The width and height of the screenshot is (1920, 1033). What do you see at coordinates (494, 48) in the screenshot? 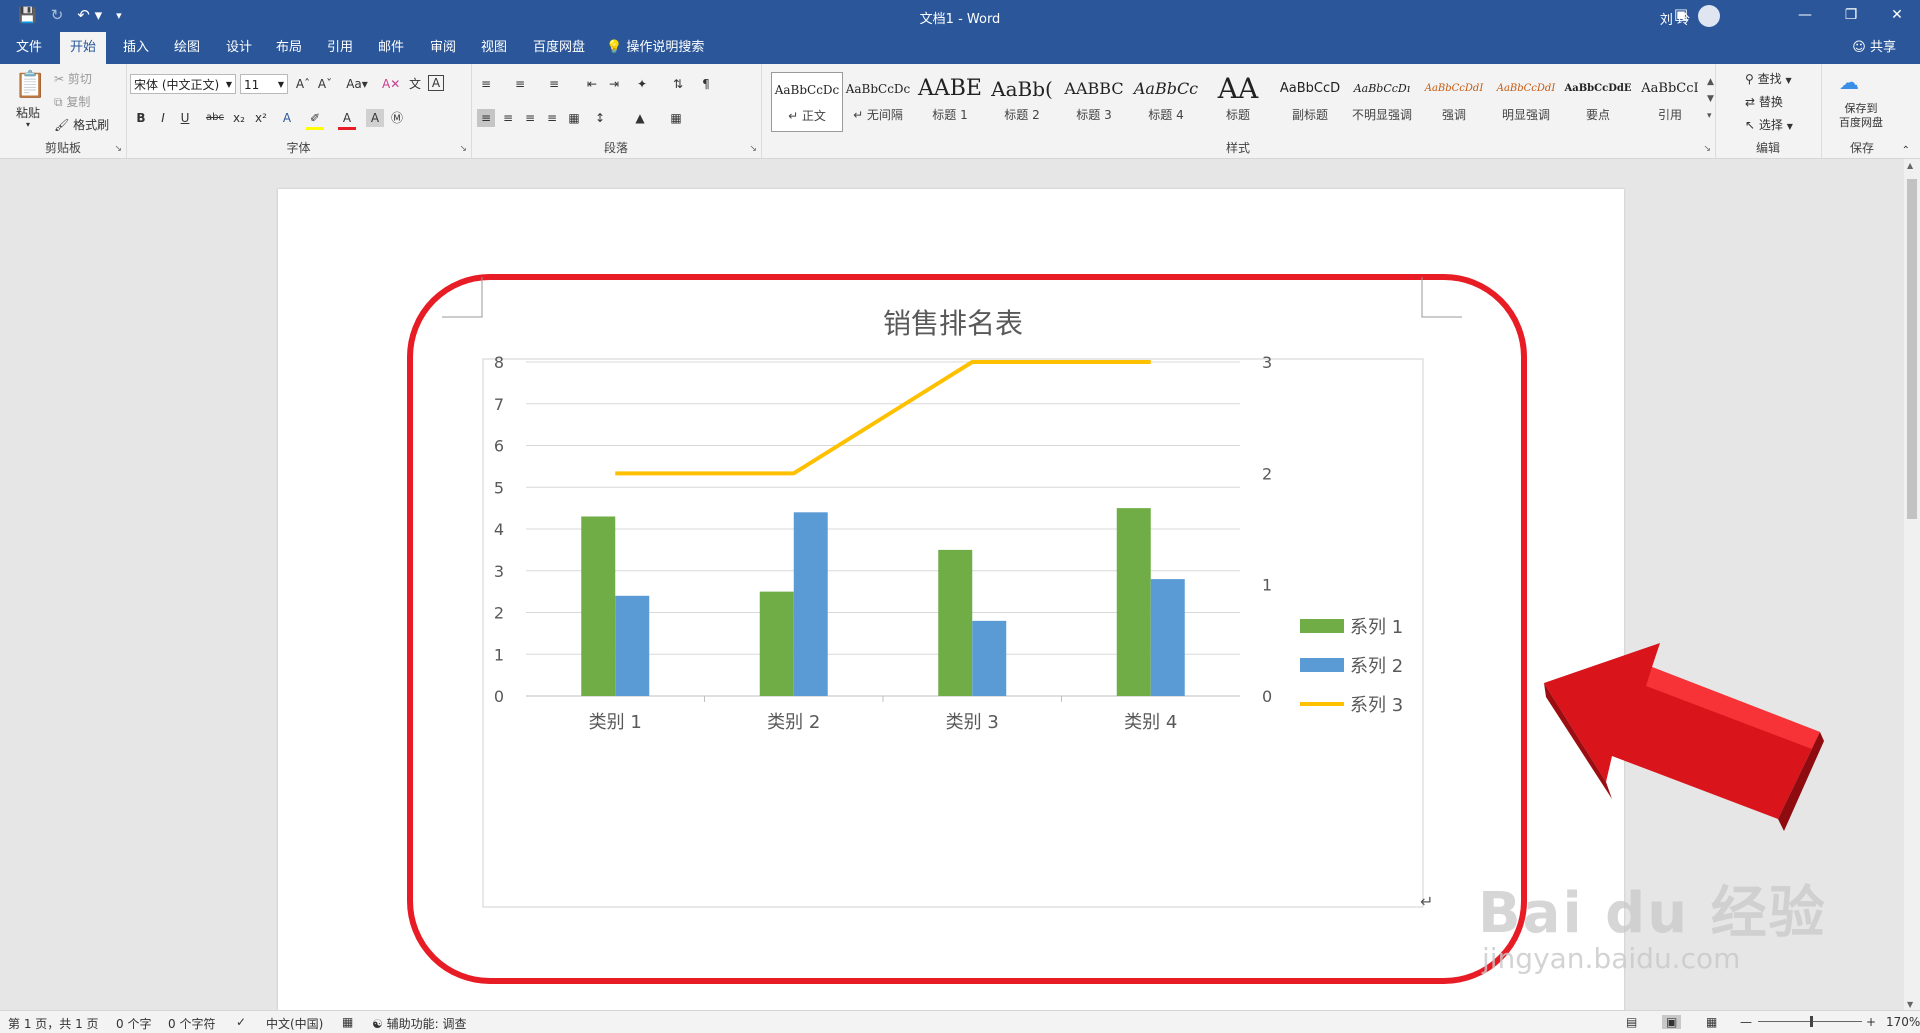
I see `tab-view: 视图` at bounding box center [494, 48].